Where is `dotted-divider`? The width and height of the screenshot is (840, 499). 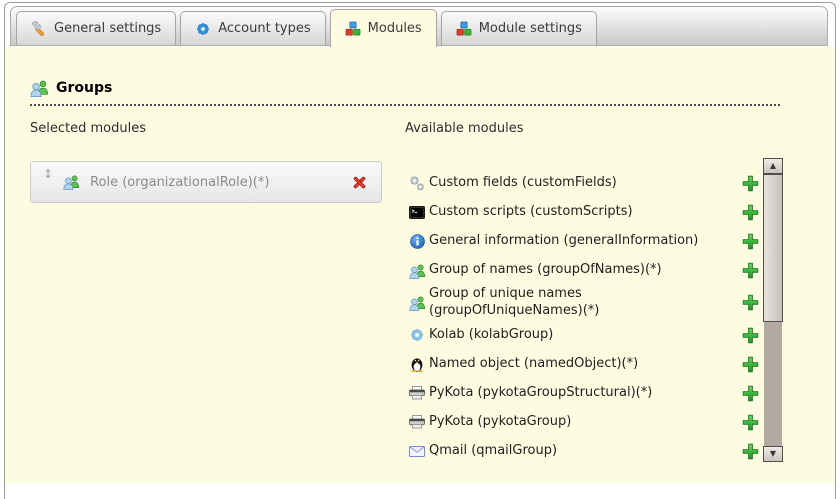 dotted-divider is located at coordinates (405, 105).